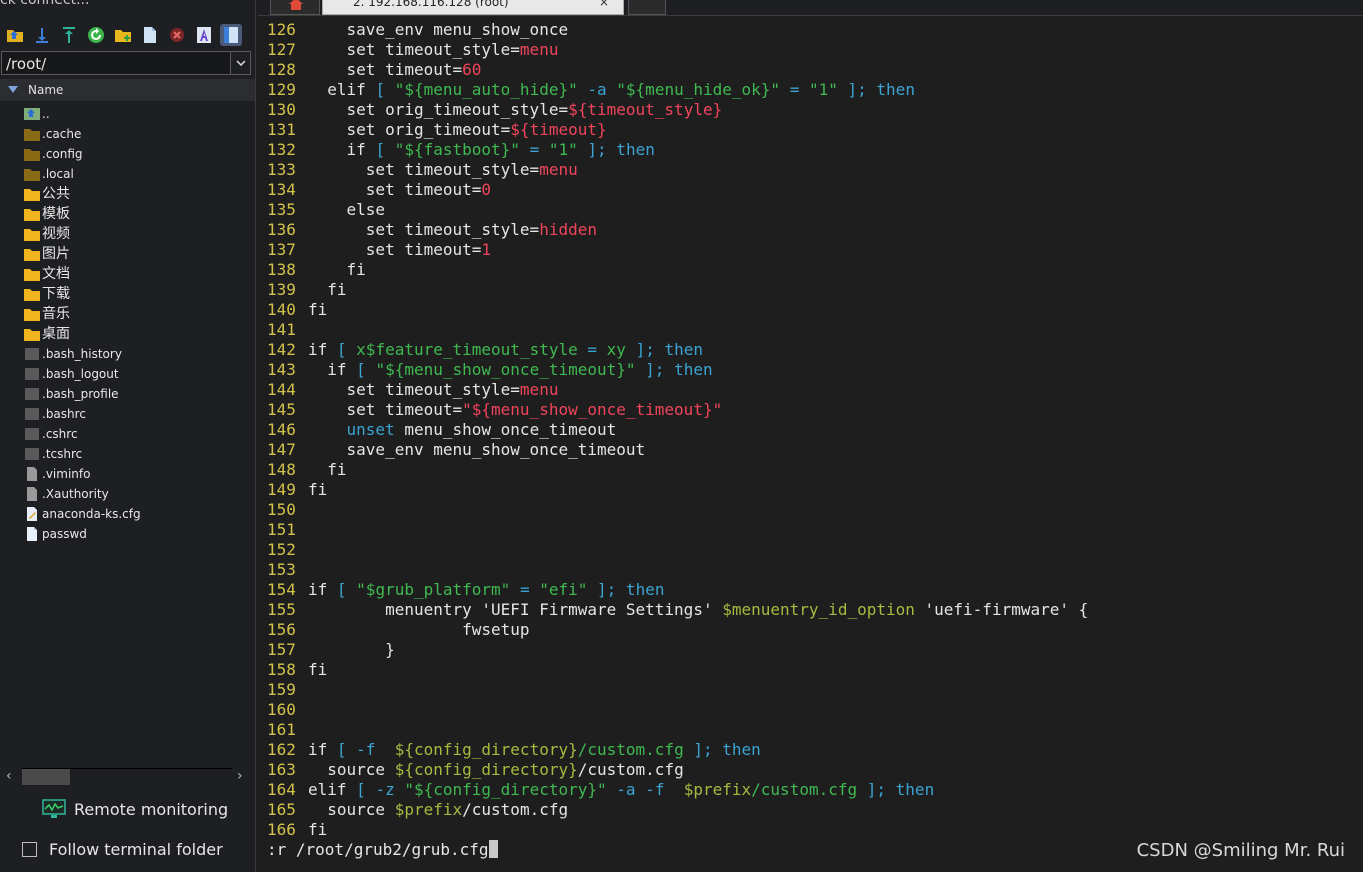 The width and height of the screenshot is (1363, 872). What do you see at coordinates (281, 769) in the screenshot?
I see `line-number: 163` at bounding box center [281, 769].